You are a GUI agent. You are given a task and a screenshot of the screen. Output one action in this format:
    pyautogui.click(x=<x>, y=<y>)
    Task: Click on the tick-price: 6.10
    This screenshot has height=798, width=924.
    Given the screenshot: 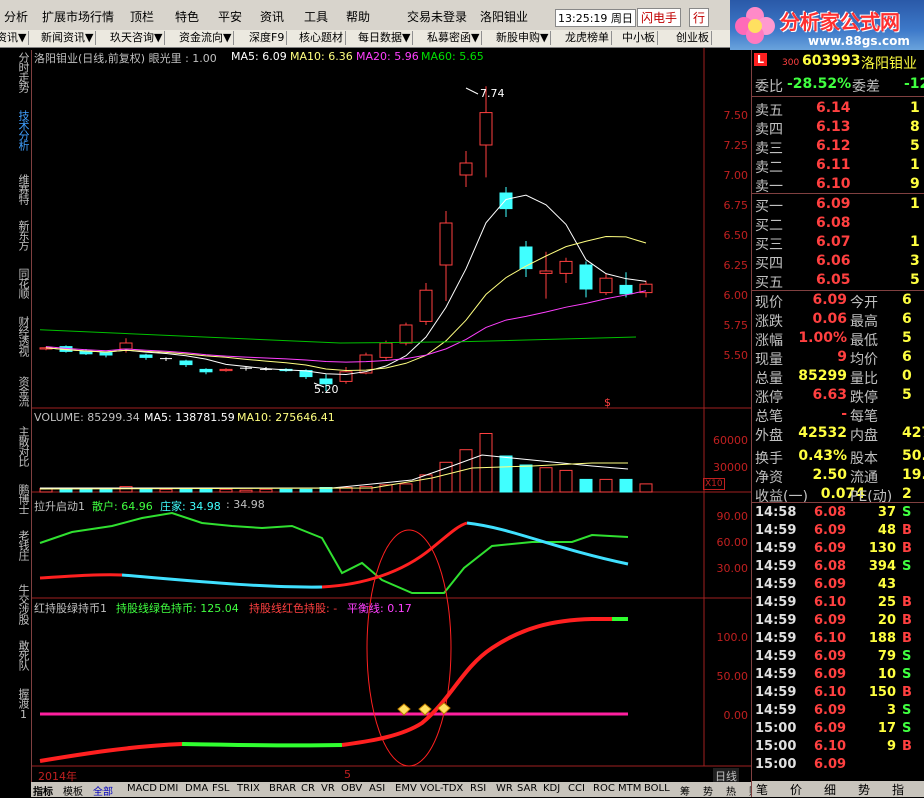 What is the action you would take?
    pyautogui.click(x=830, y=746)
    